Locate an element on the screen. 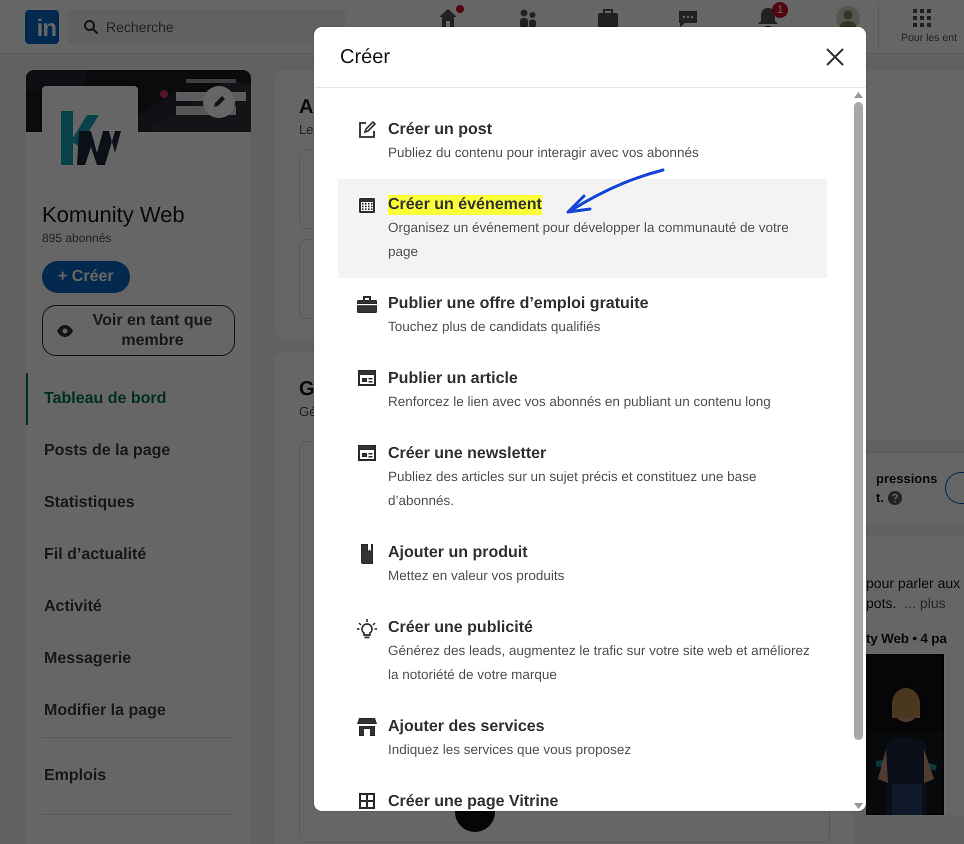 This screenshot has width=964, height=844. sidebar-nav-item: Emplois is located at coordinates (138, 776).